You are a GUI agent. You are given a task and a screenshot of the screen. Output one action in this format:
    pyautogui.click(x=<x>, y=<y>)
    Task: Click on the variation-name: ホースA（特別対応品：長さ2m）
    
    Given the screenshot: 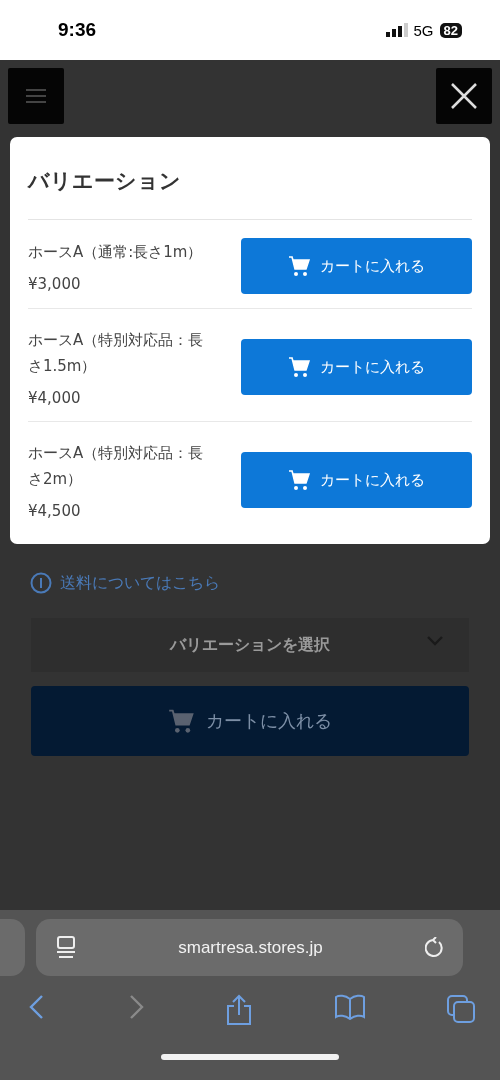 What is the action you would take?
    pyautogui.click(x=116, y=466)
    